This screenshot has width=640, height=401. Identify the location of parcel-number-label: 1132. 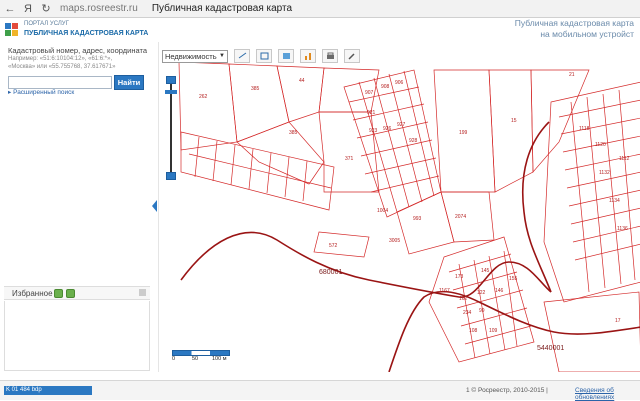
(604, 173).